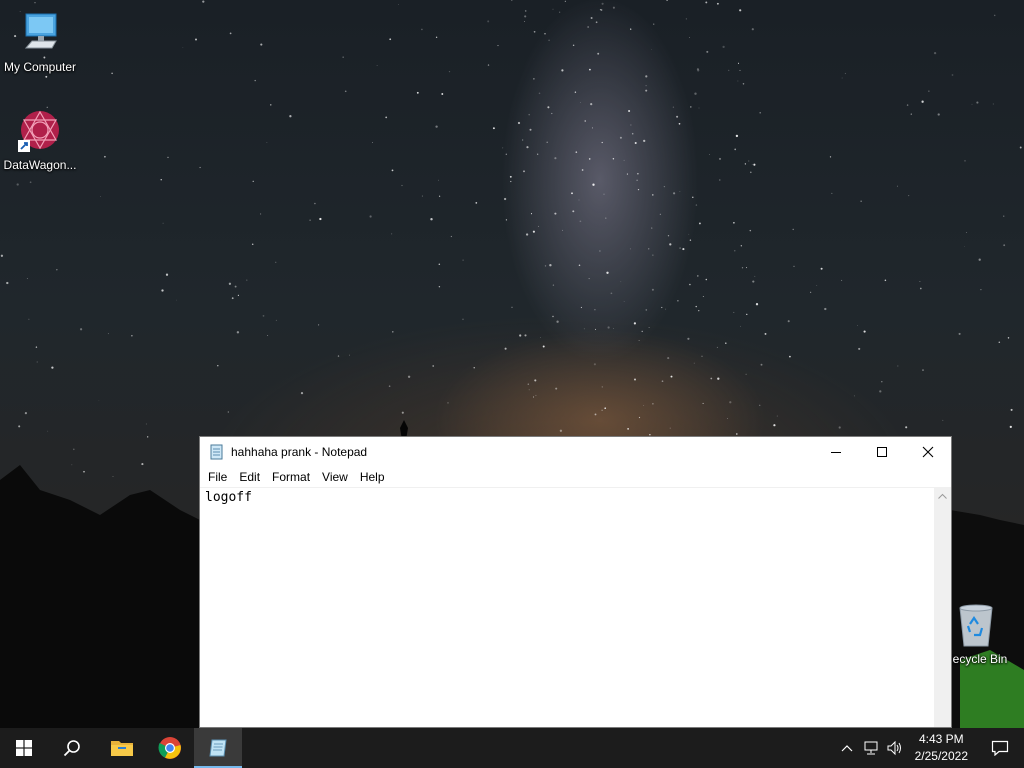 The width and height of the screenshot is (1024, 768). I want to click on start-button, so click(24, 748).